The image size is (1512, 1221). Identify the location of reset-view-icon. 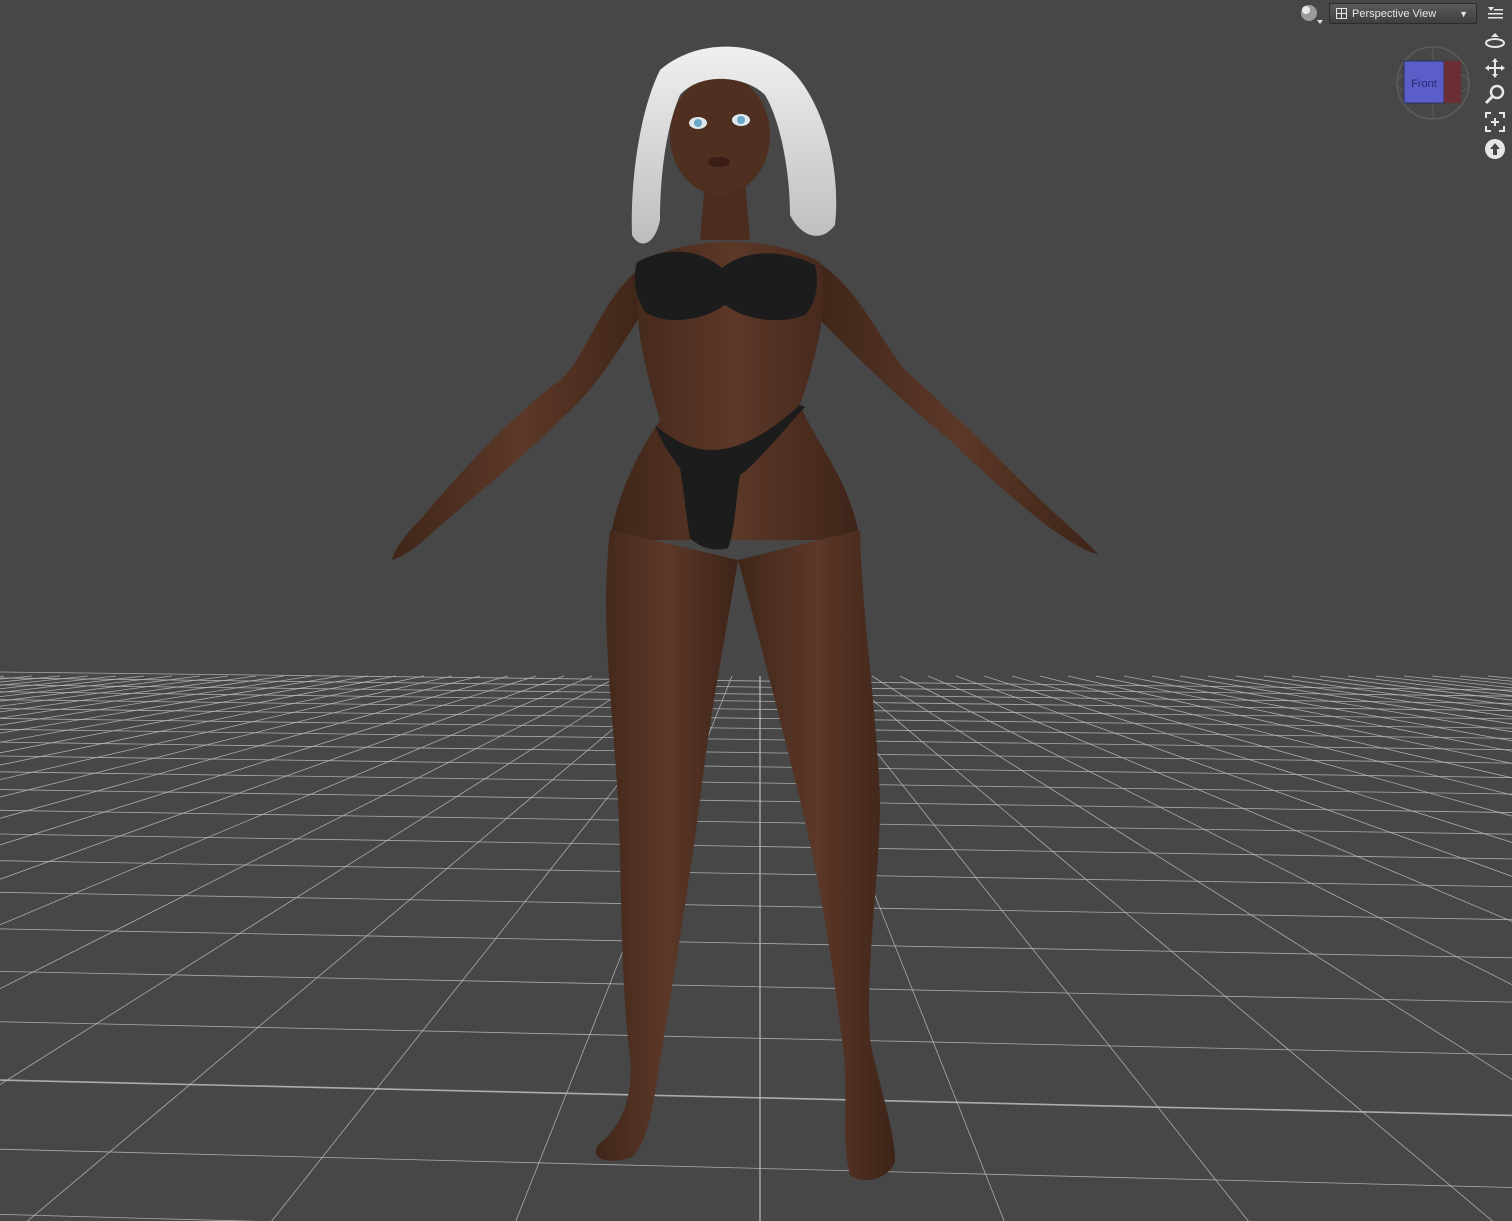
(1495, 149).